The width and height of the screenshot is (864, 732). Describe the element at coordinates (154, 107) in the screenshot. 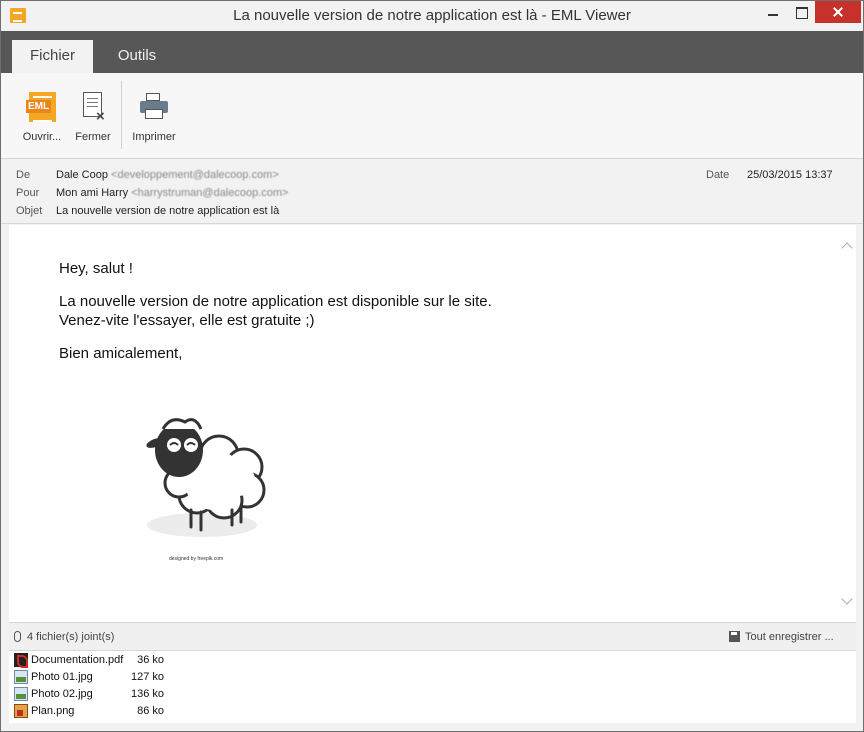

I see `printer-icon` at that location.